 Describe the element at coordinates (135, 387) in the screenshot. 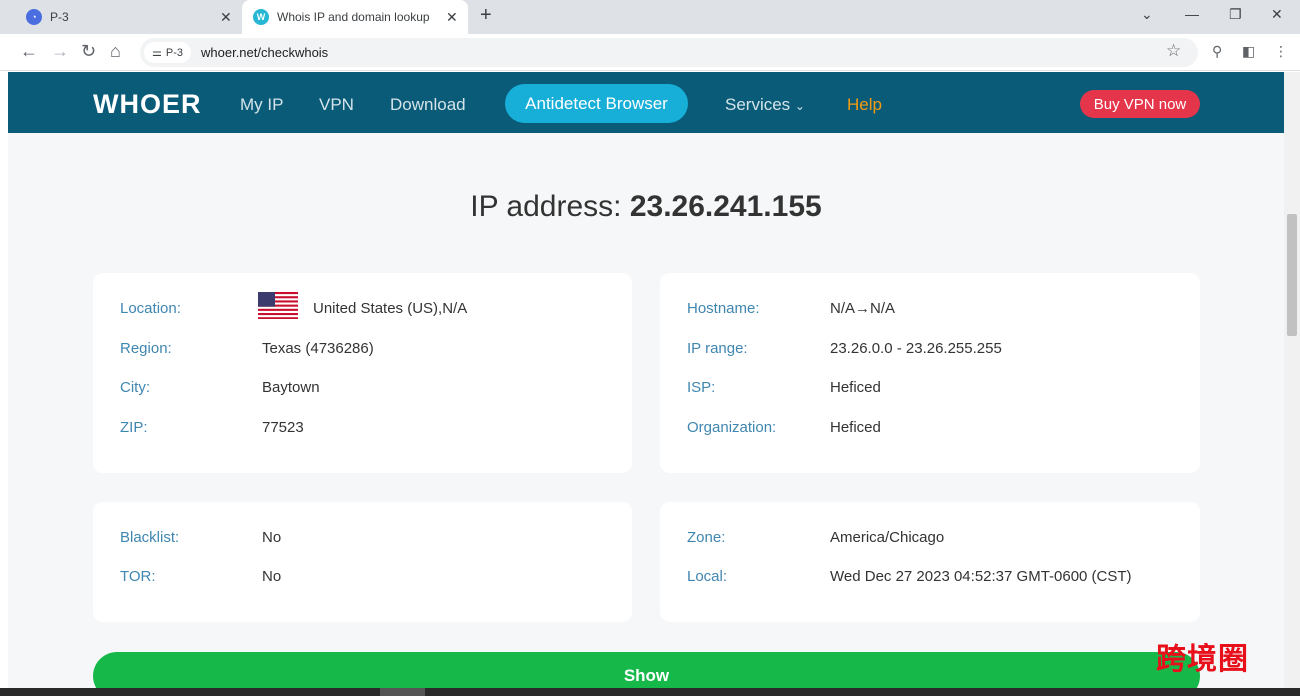

I see `city-label: City:` at that location.